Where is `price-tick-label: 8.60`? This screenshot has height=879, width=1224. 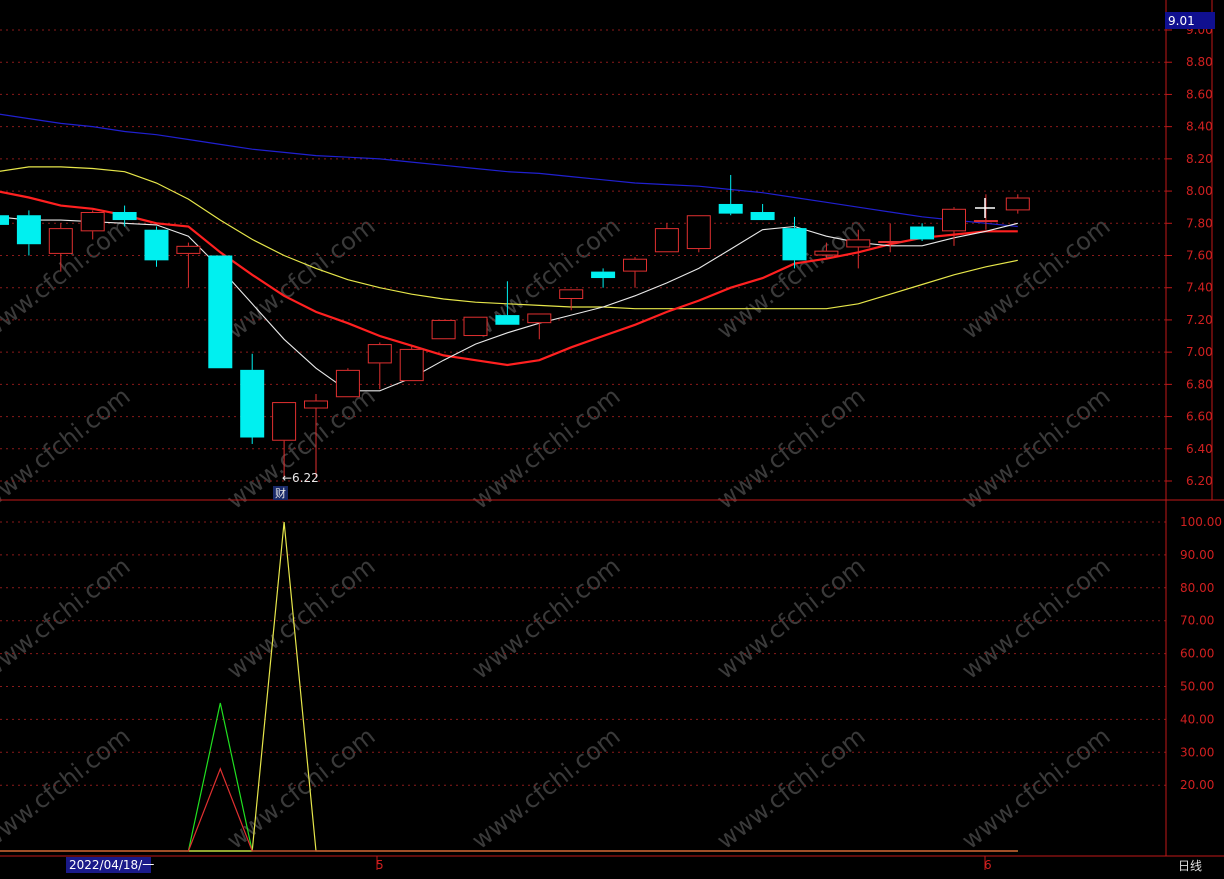 price-tick-label: 8.60 is located at coordinates (1199, 94).